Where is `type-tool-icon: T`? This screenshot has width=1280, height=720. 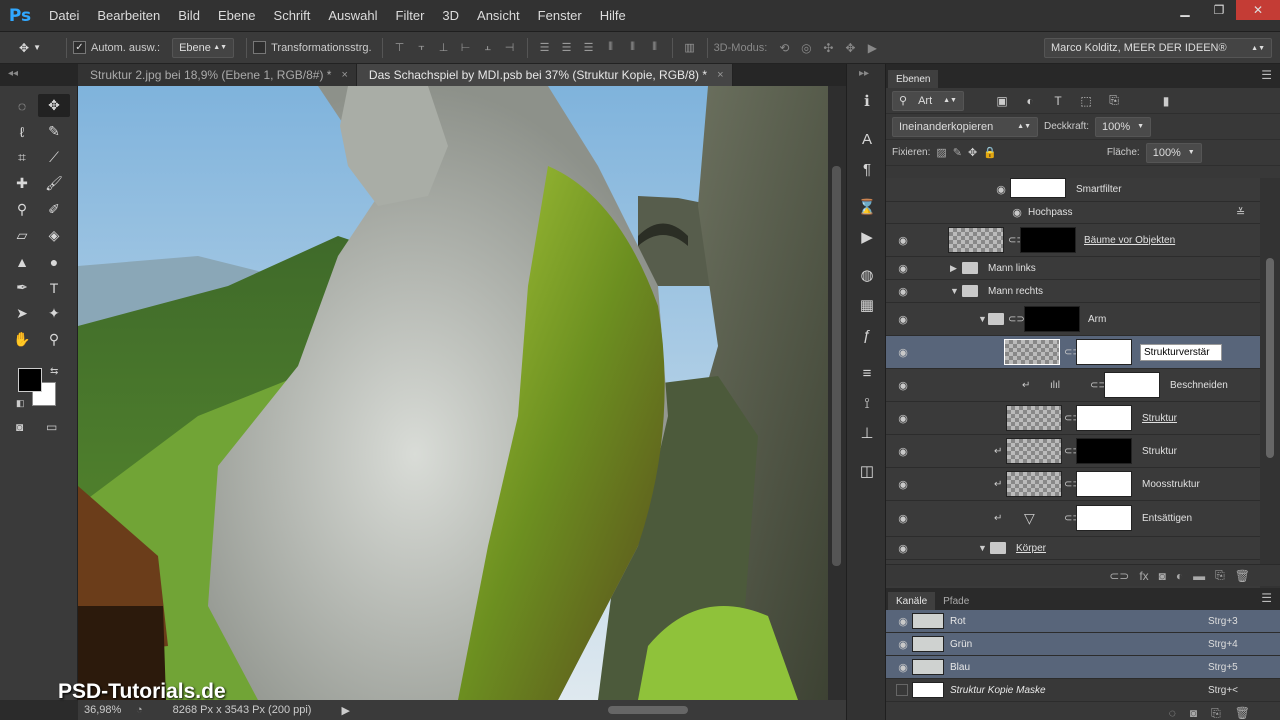 type-tool-icon: T is located at coordinates (54, 287).